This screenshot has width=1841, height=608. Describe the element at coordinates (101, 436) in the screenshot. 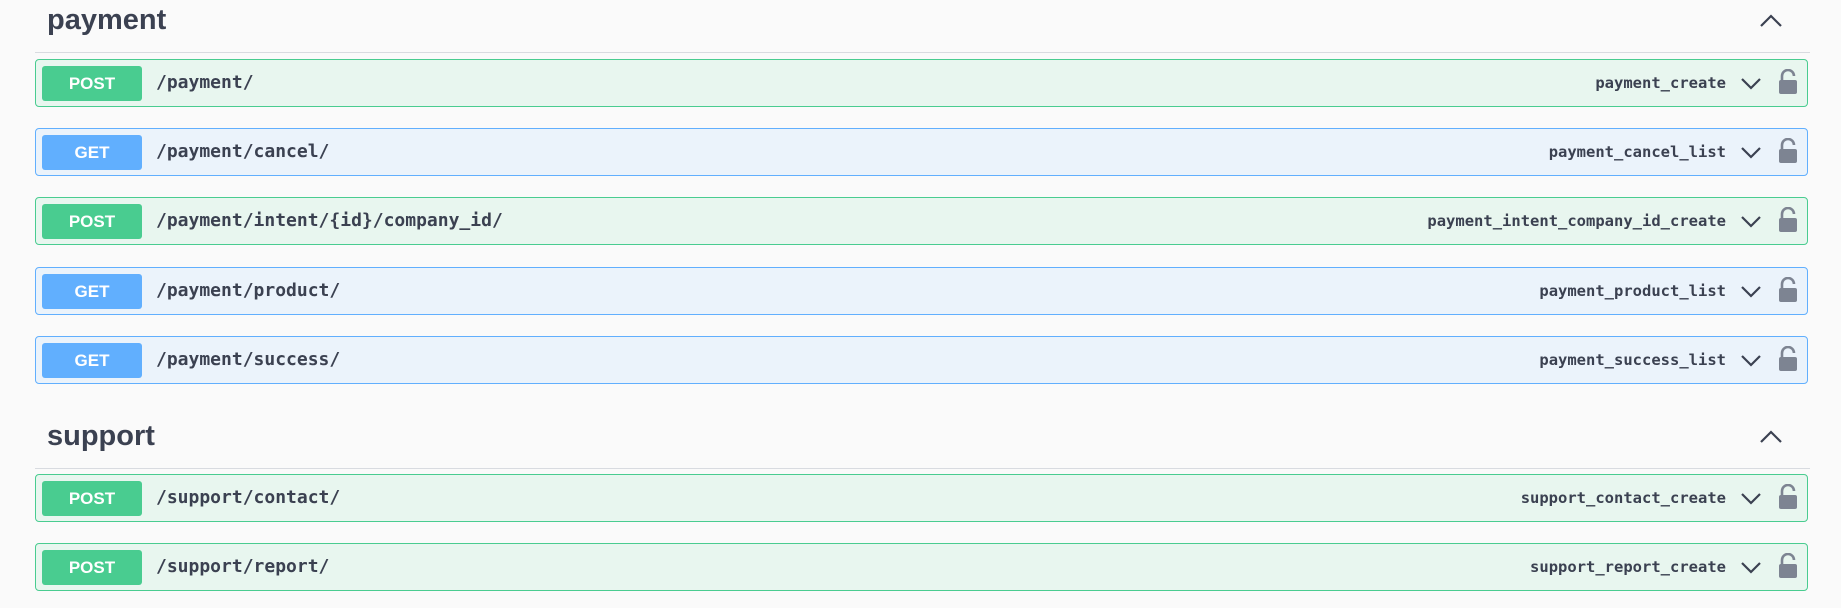

I see `section-title: support` at that location.